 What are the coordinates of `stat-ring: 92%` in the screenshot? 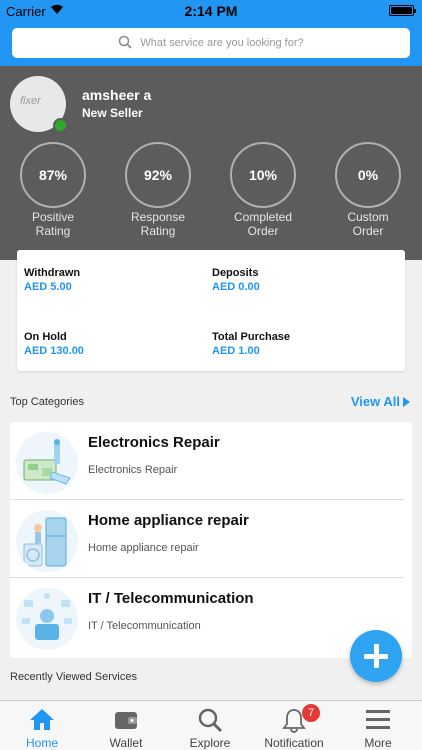 It's located at (158, 175).